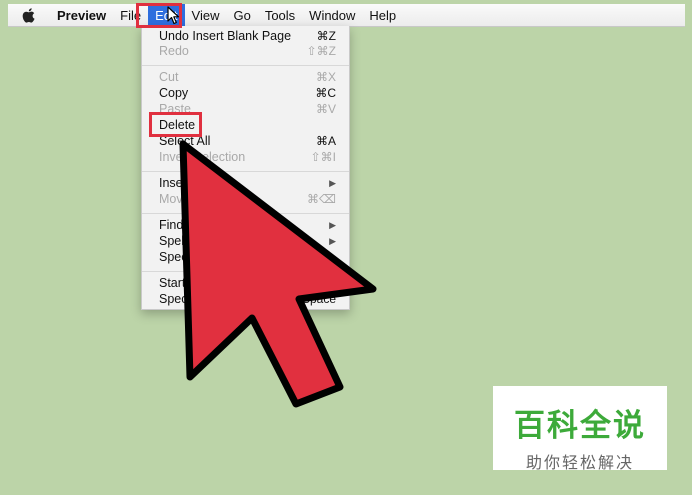  Describe the element at coordinates (580, 425) in the screenshot. I see `watermark-title: 百科全说` at that location.